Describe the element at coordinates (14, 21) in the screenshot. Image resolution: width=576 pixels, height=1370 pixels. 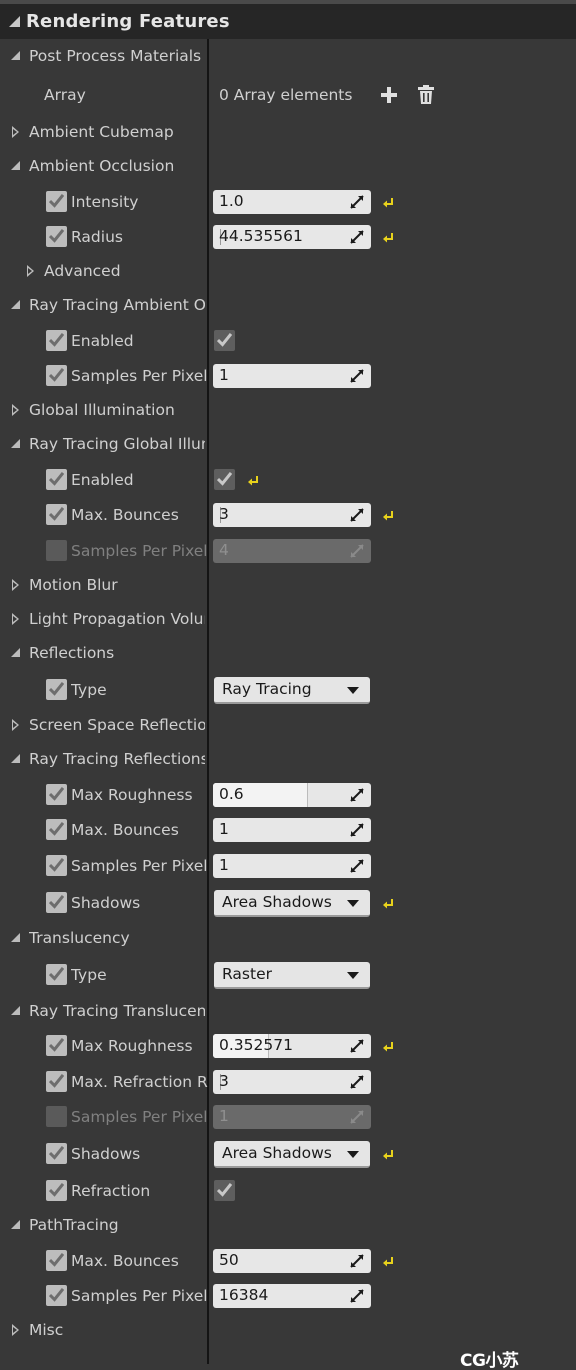
I see `collapse-triangle-icon` at that location.